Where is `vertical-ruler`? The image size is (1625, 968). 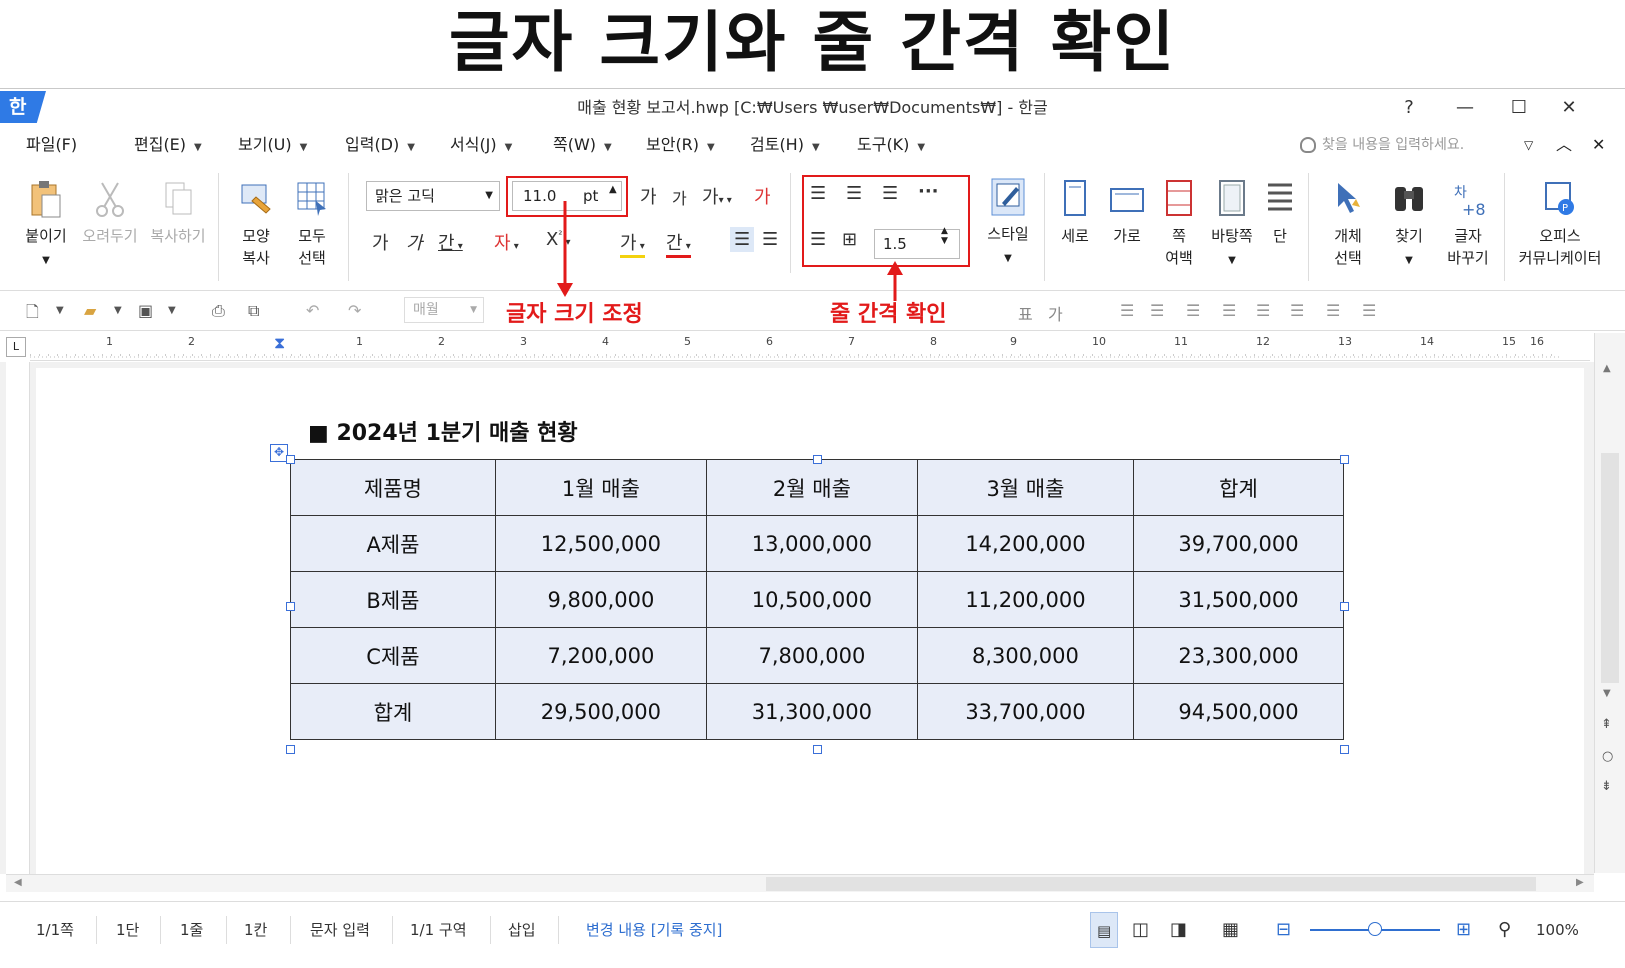
vertical-ruler is located at coordinates (18, 618).